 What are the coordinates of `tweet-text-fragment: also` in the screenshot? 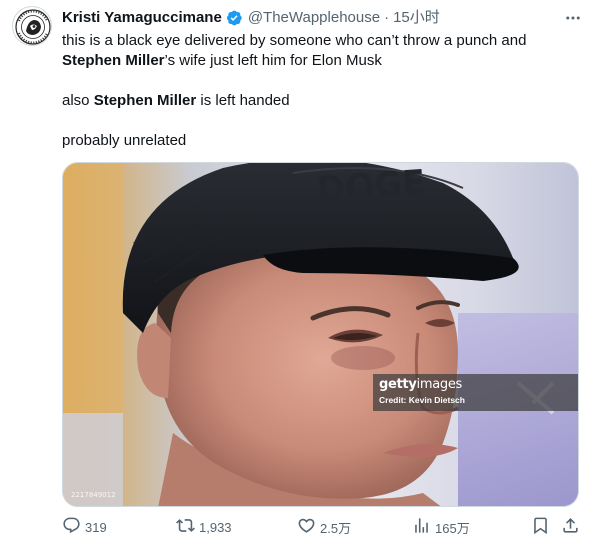 It's located at (78, 100).